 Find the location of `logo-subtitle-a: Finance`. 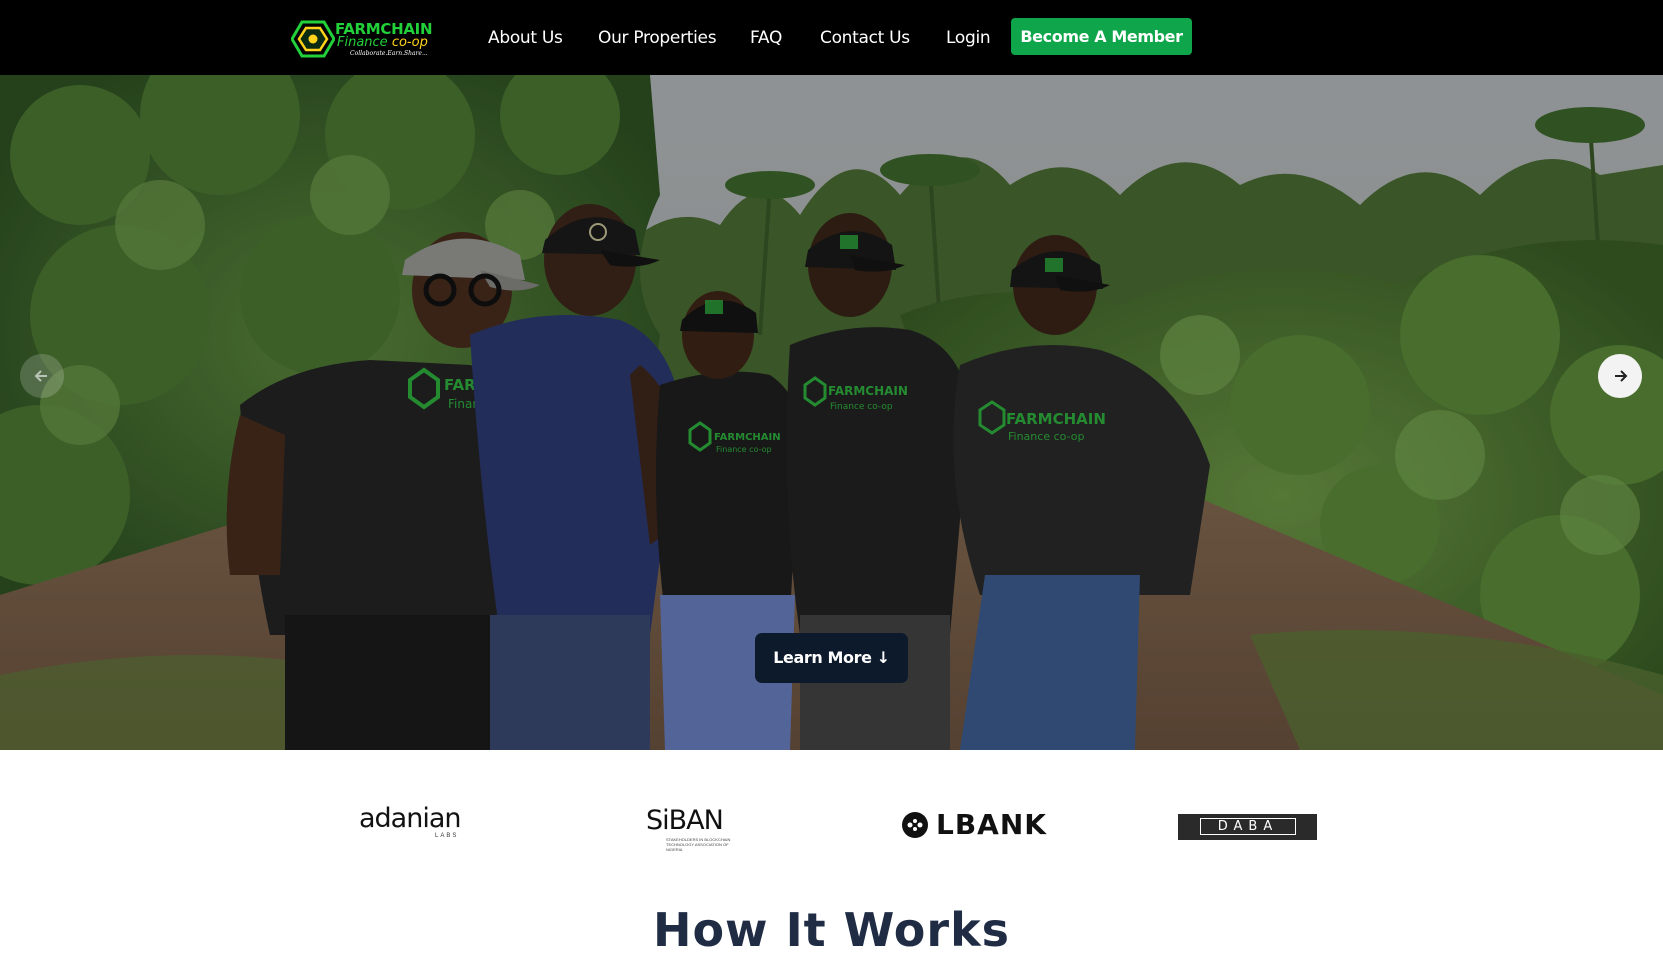

logo-subtitle-a: Finance is located at coordinates (362, 42).